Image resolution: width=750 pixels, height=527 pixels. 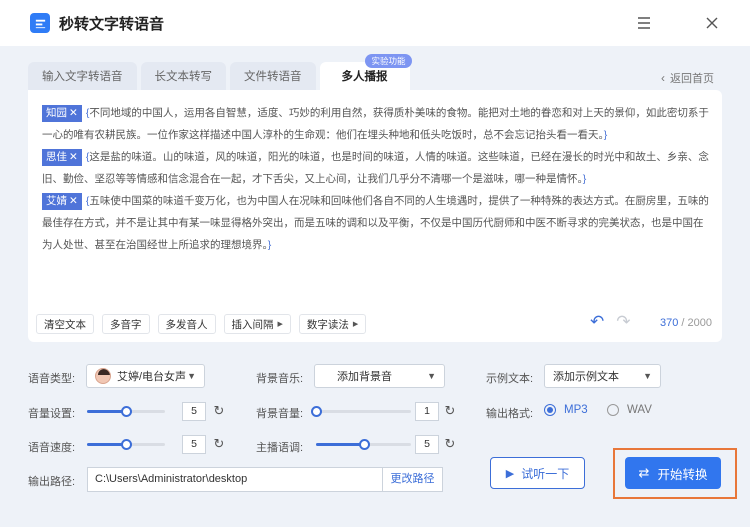 I want to click on speed-slider, so click(x=126, y=444).